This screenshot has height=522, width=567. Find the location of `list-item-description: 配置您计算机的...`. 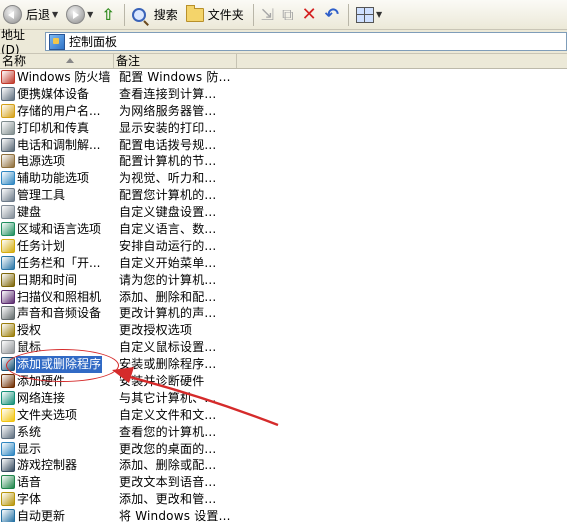

list-item-description: 配置您计算机的... is located at coordinates (168, 195).